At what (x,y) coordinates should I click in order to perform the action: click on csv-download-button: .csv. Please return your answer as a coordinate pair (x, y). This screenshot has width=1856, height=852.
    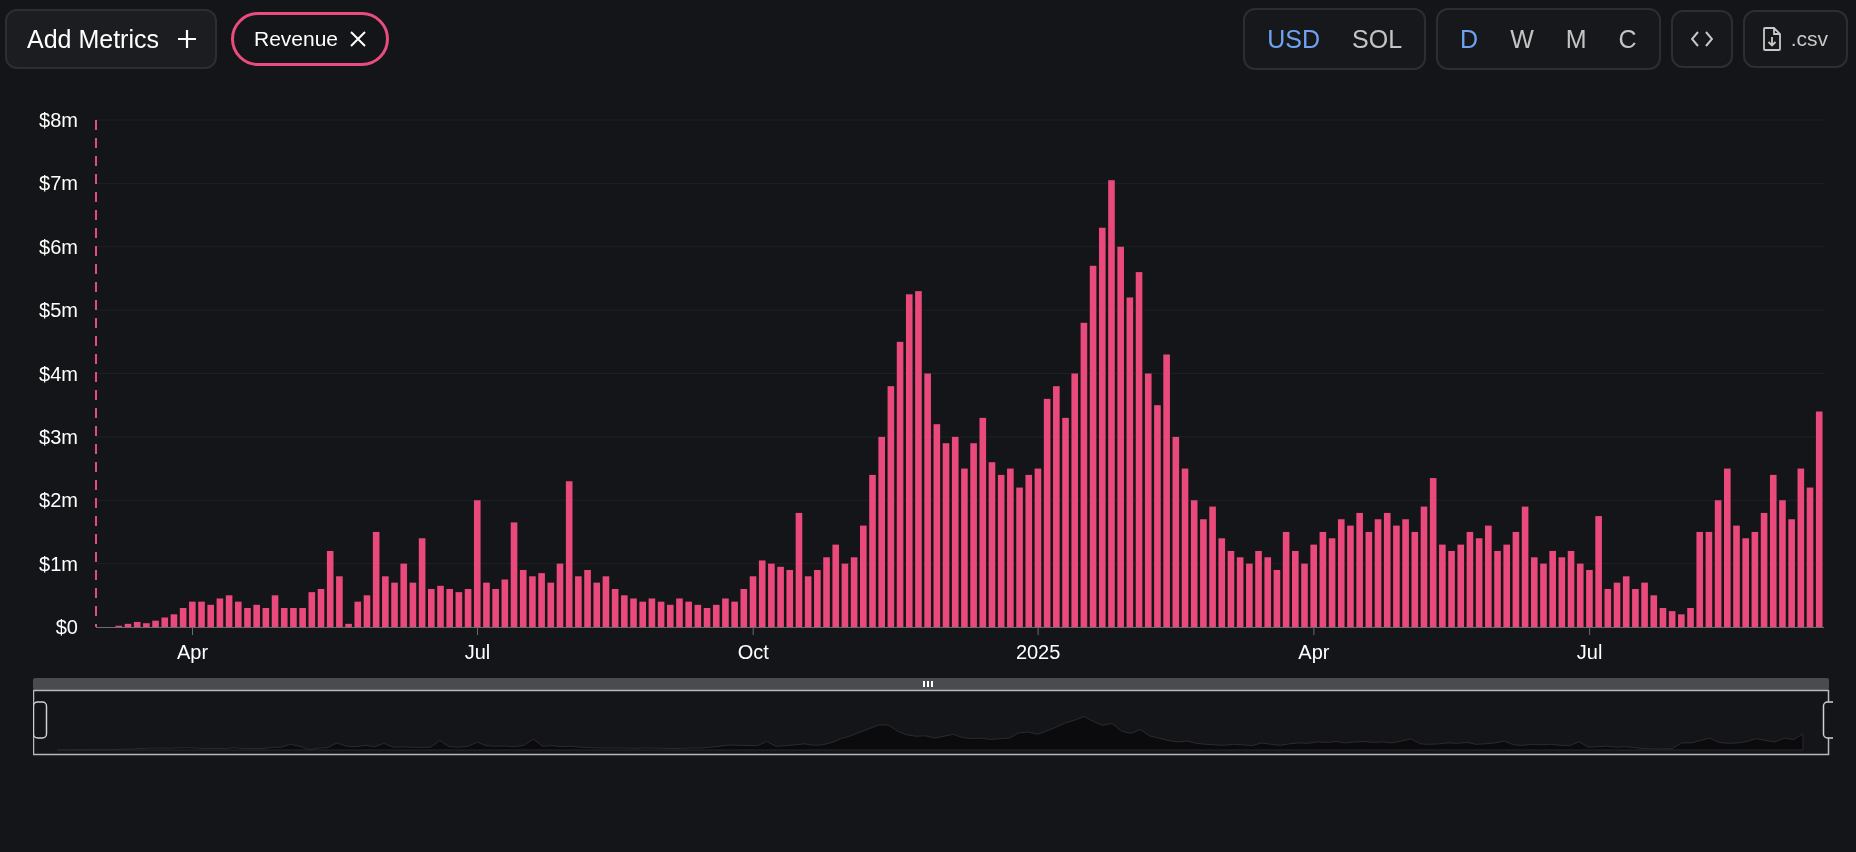
    Looking at the image, I should click on (1795, 39).